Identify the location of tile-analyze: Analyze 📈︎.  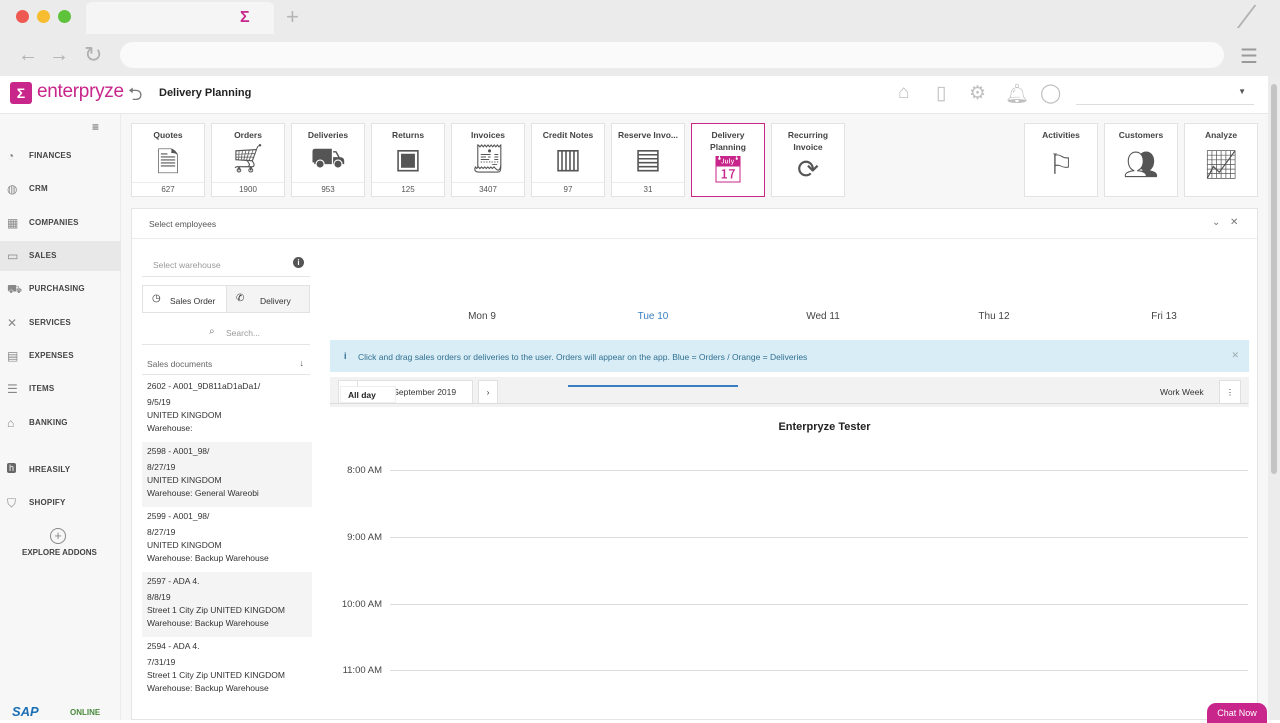
(1221, 160).